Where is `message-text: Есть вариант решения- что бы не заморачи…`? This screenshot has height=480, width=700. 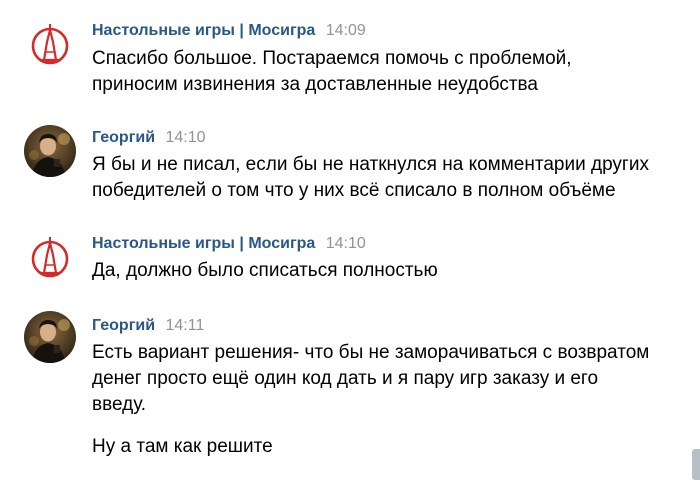
message-text: Есть вариант решения- что бы не заморачи… is located at coordinates (387, 379).